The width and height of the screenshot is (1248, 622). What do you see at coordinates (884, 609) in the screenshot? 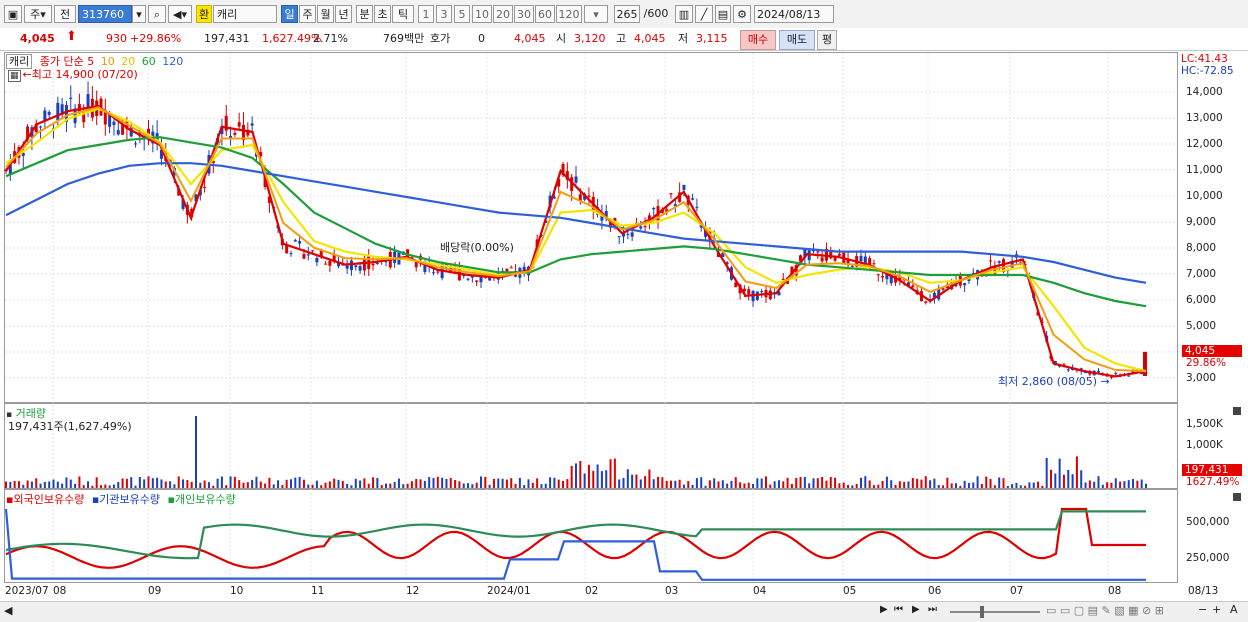
I see `scroll-right-icon: ▶` at bounding box center [884, 609].